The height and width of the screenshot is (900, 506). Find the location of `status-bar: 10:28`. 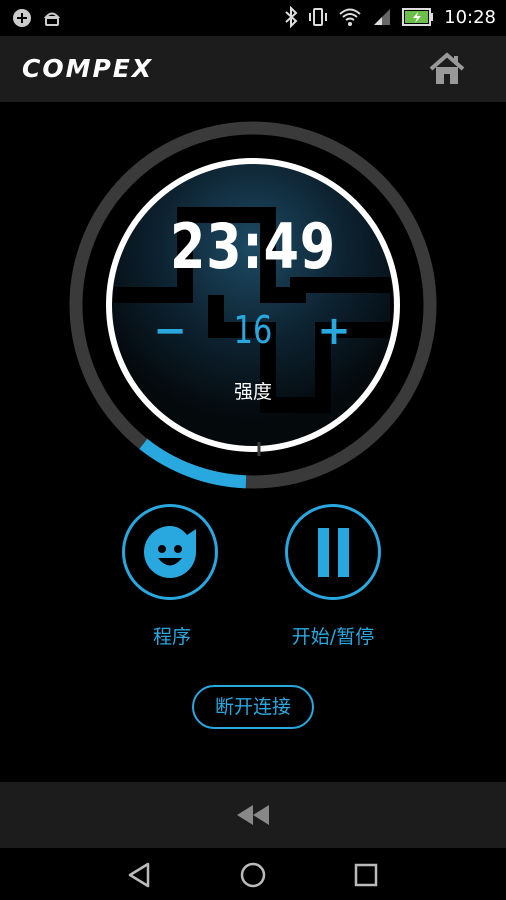

status-bar: 10:28 is located at coordinates (253, 18).